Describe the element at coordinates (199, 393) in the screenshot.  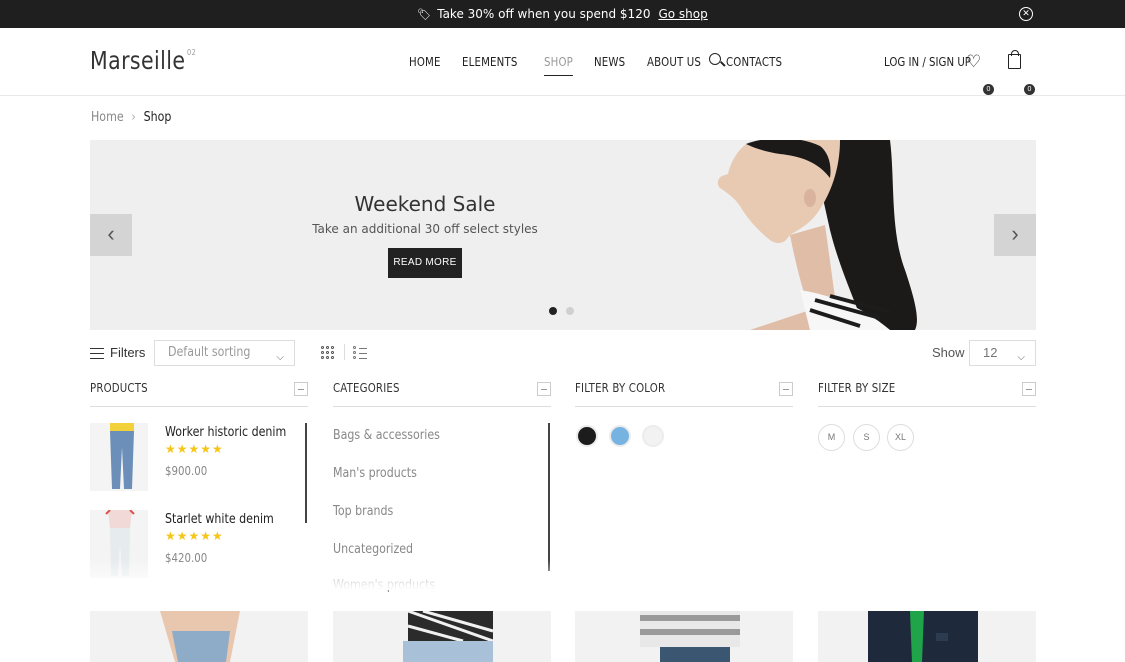
I see `widget-header: PRODUCTS` at that location.